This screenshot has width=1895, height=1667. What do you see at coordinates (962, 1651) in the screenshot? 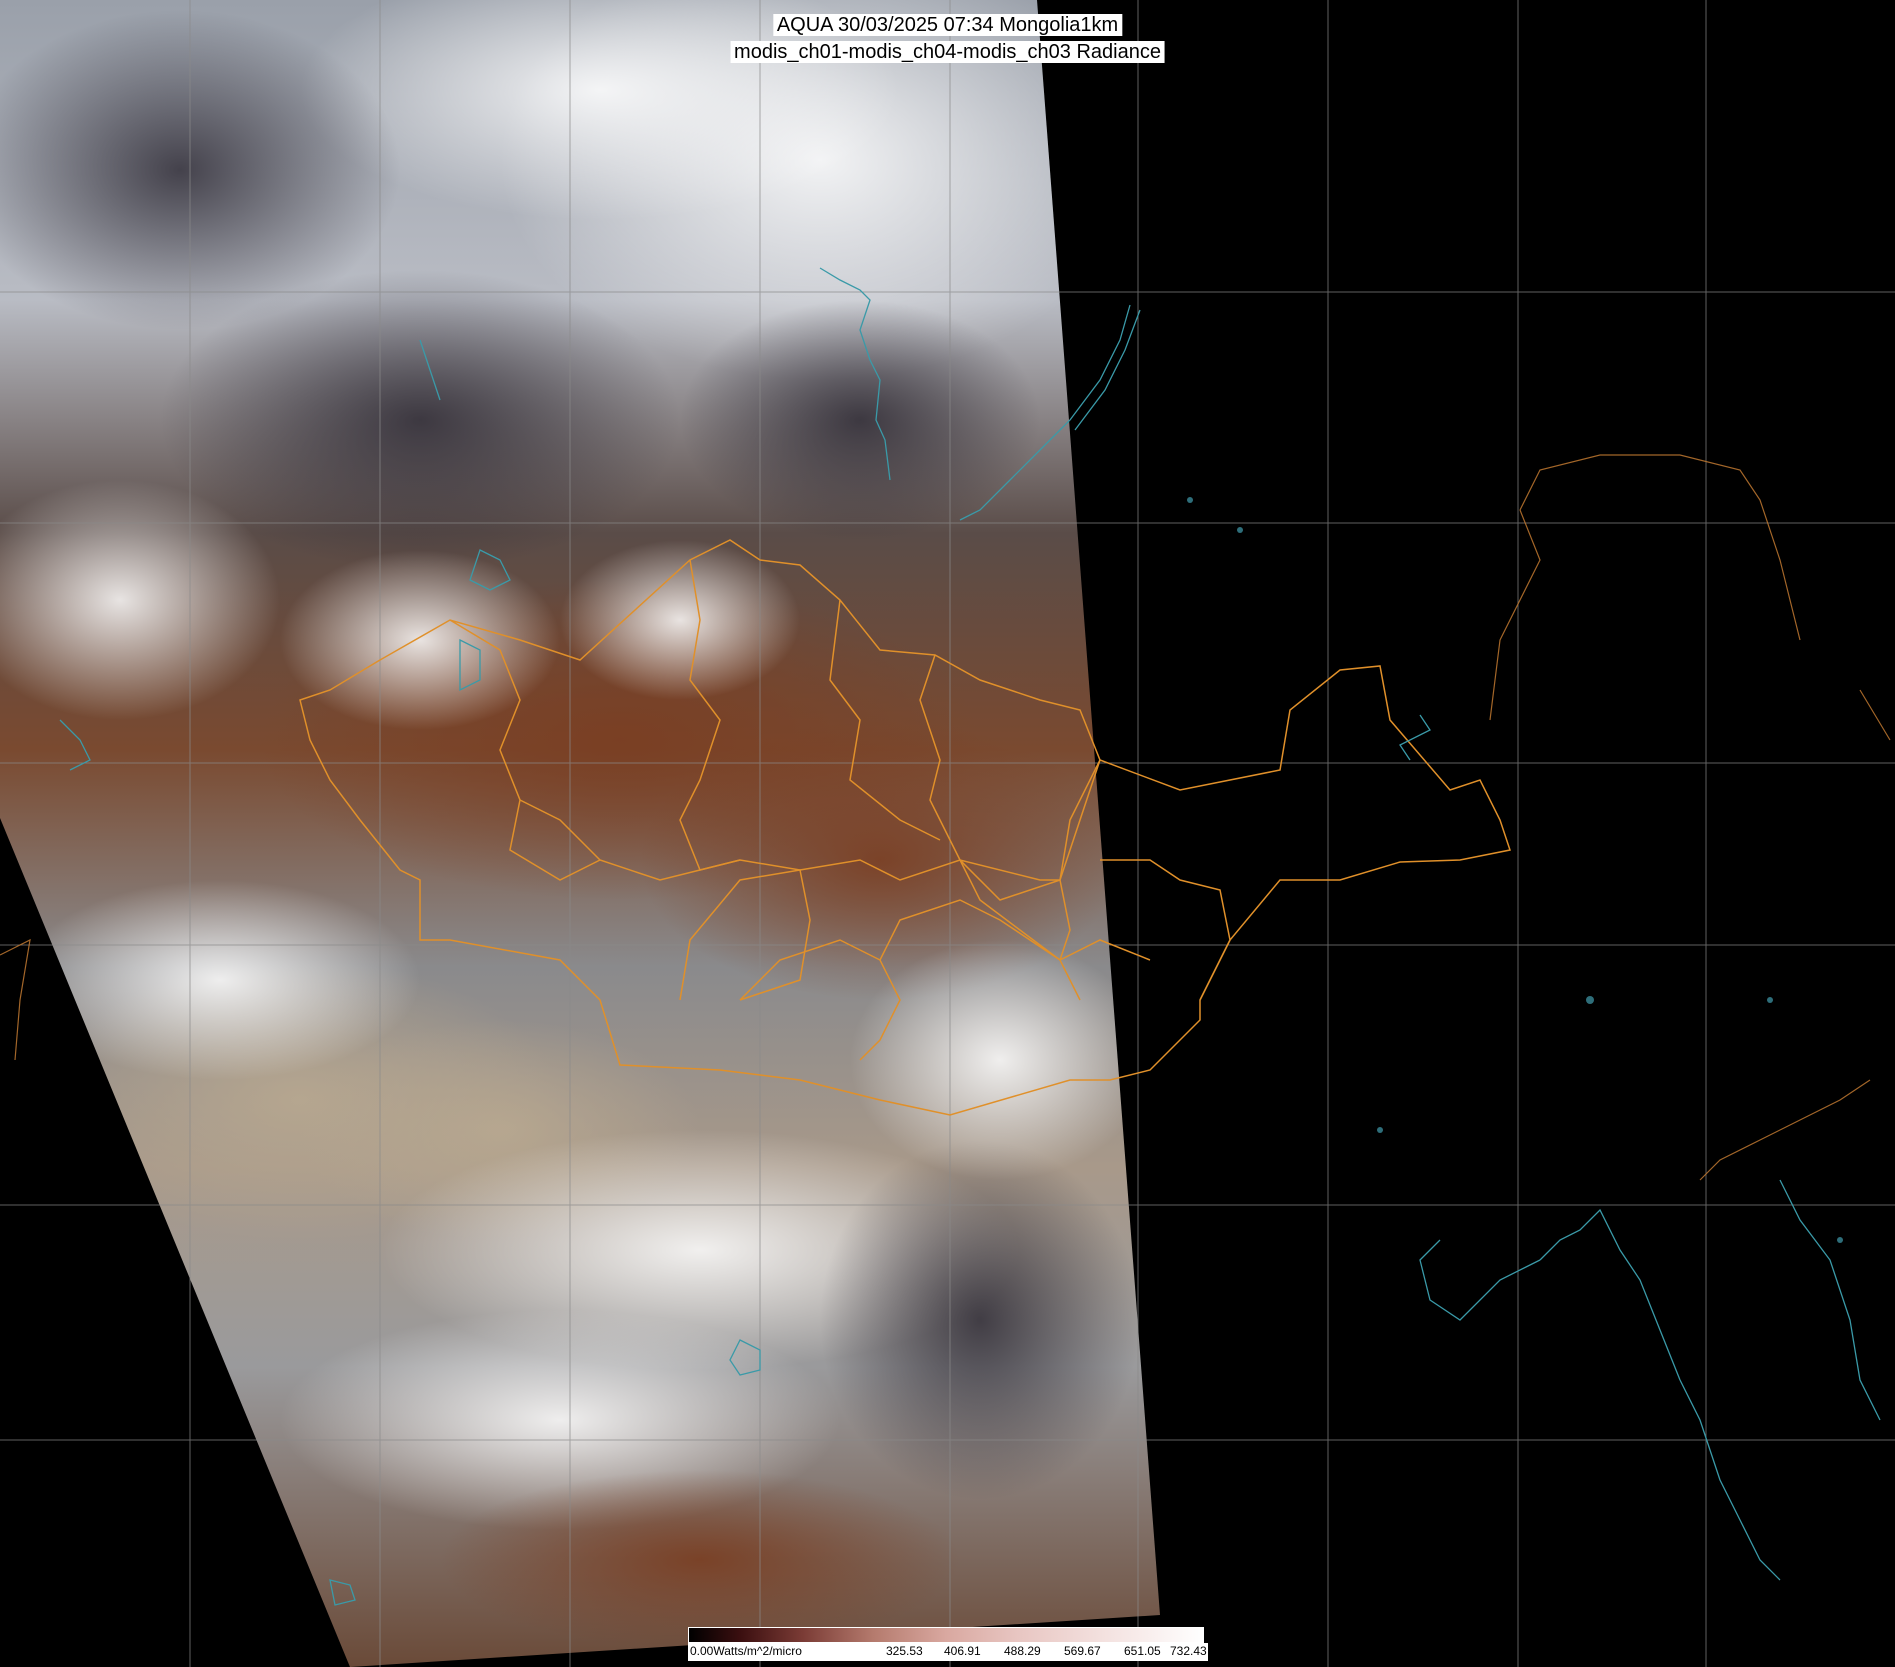
I see `colorbar-label-2: 406.91` at bounding box center [962, 1651].